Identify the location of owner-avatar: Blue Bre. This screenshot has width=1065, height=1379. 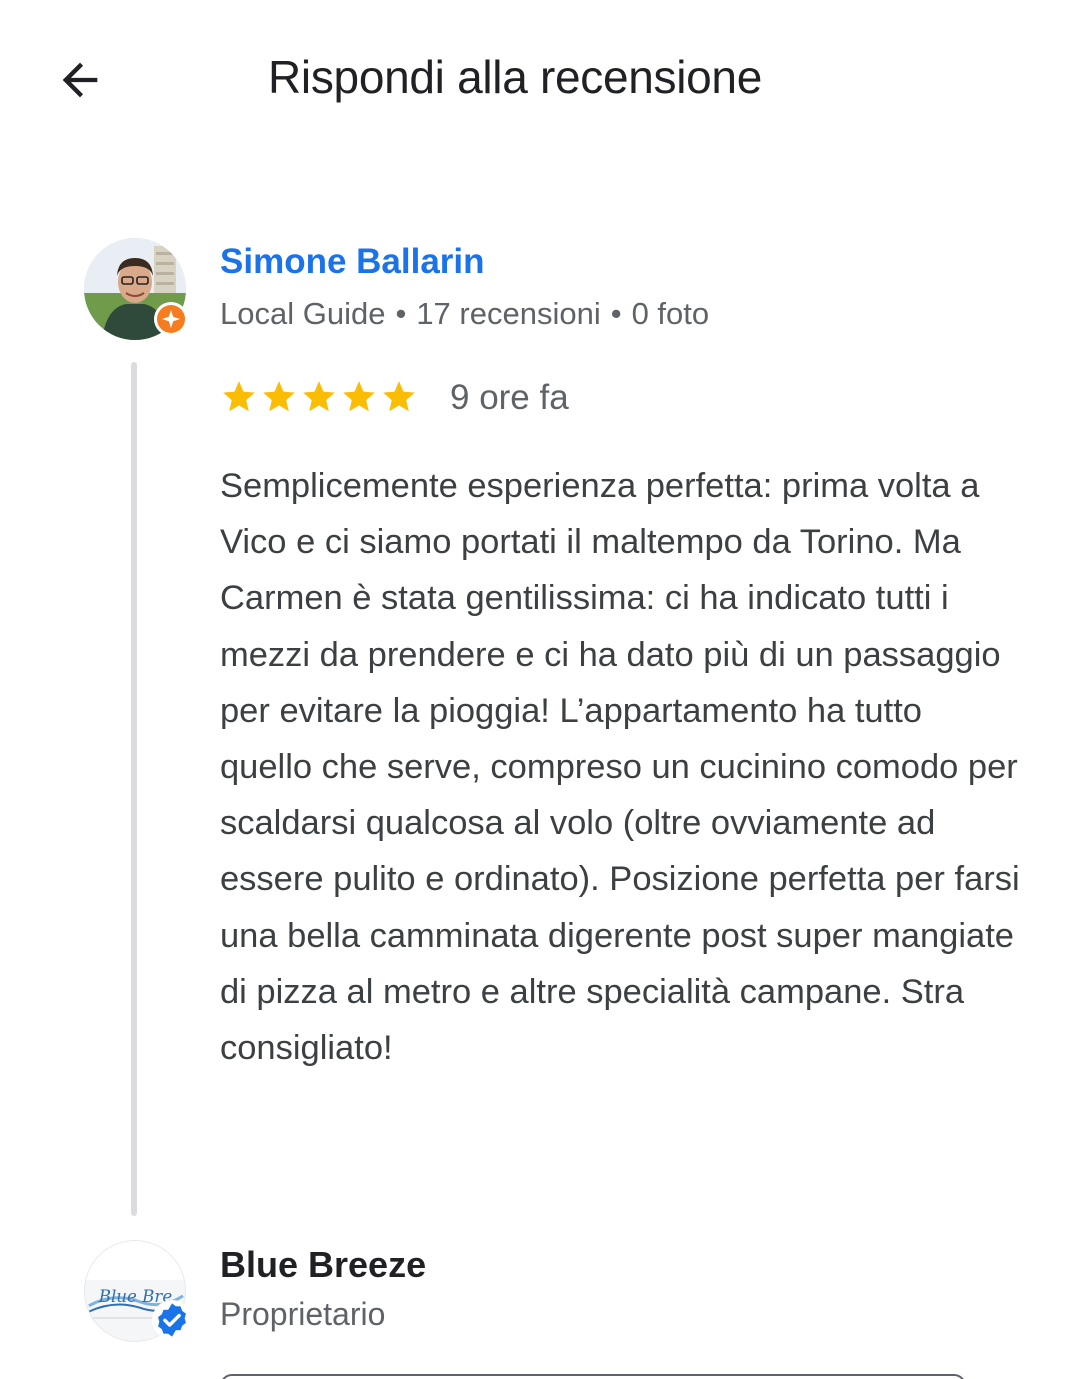
(138, 1291).